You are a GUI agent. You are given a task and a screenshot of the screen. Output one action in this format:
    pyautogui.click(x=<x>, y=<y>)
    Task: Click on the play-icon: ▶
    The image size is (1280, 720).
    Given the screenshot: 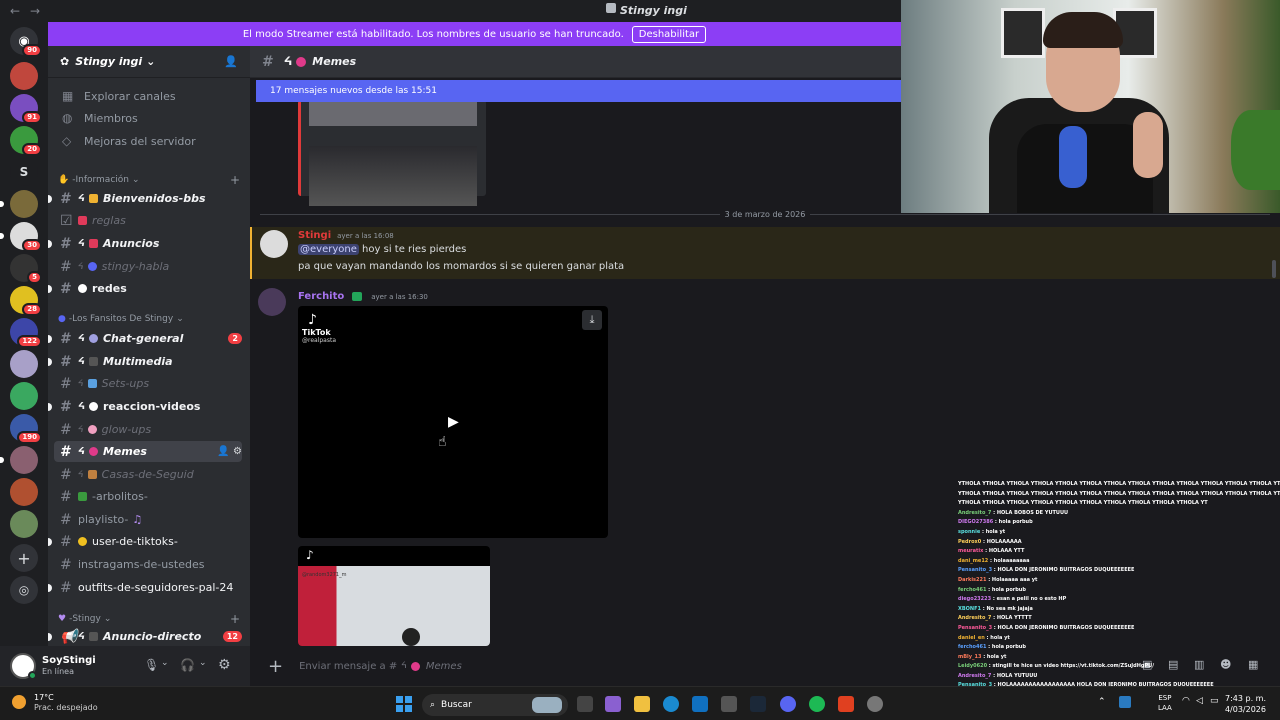 What is the action you would take?
    pyautogui.click(x=453, y=422)
    